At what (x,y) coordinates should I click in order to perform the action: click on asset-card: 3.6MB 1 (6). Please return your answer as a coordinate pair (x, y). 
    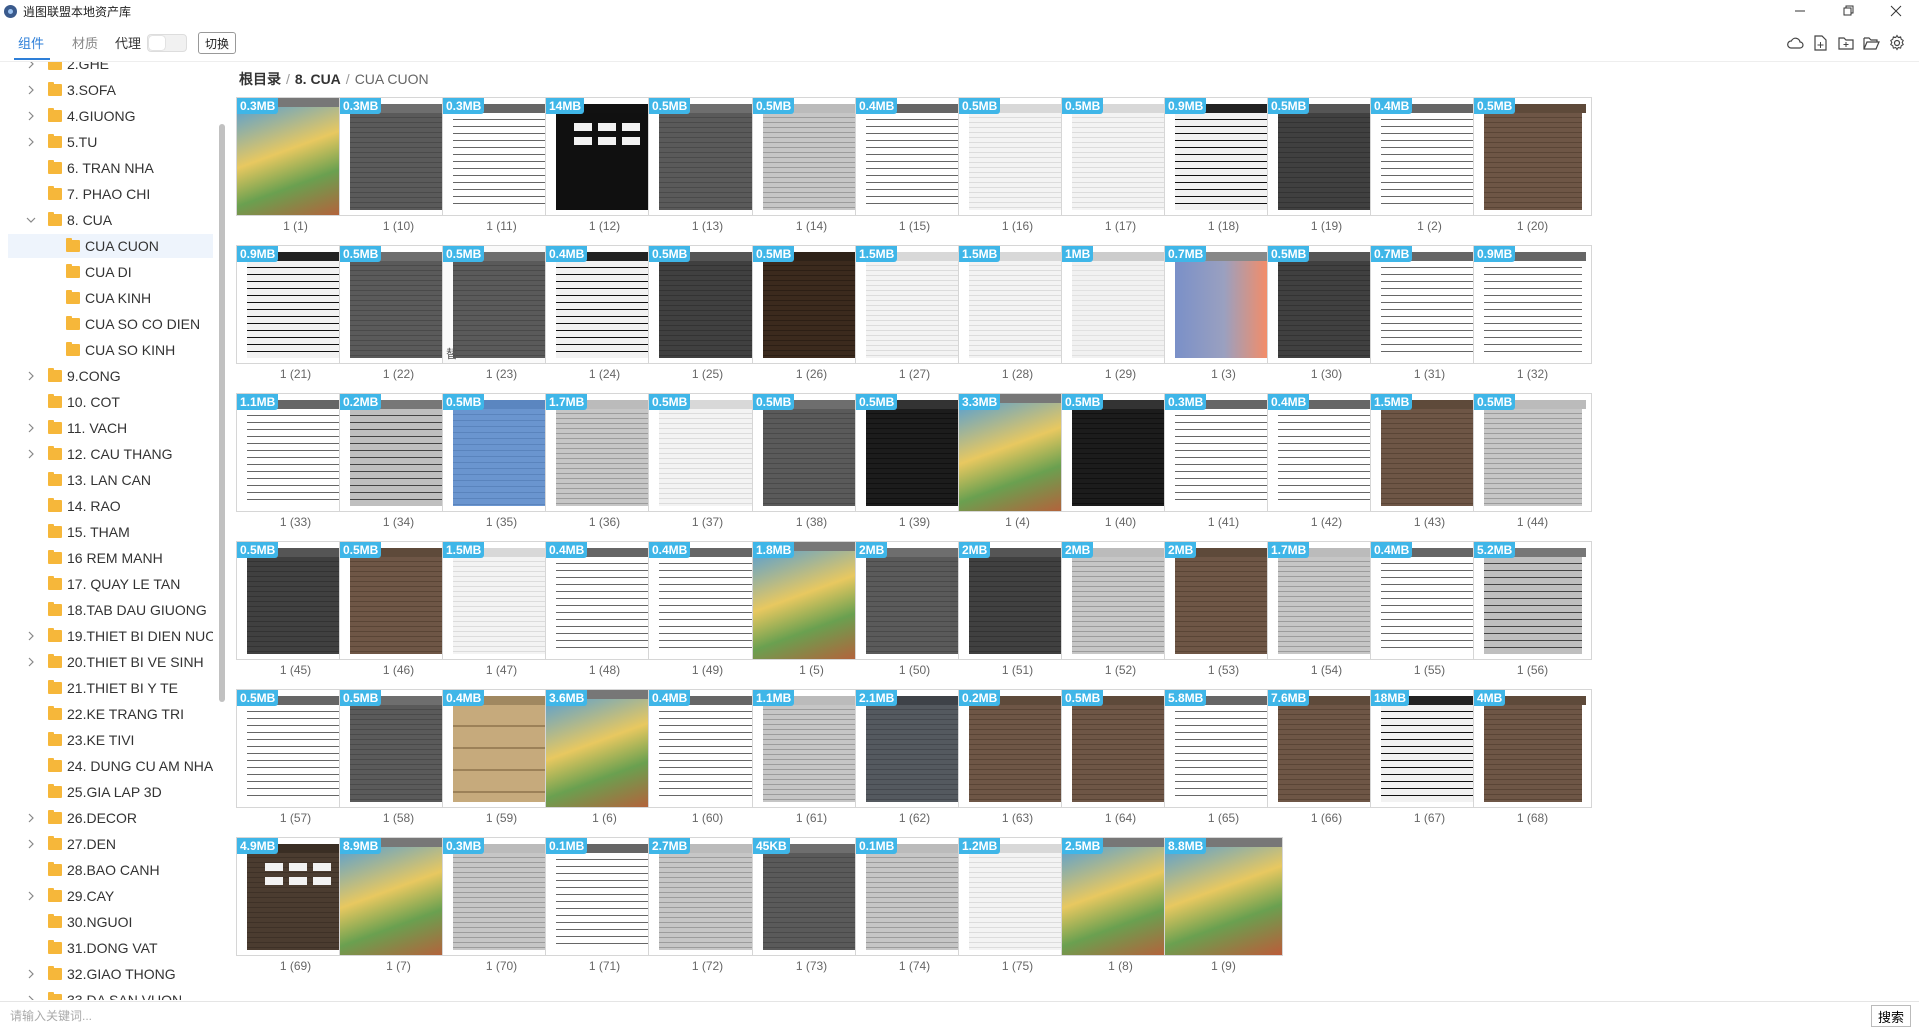
    Looking at the image, I should click on (604, 757).